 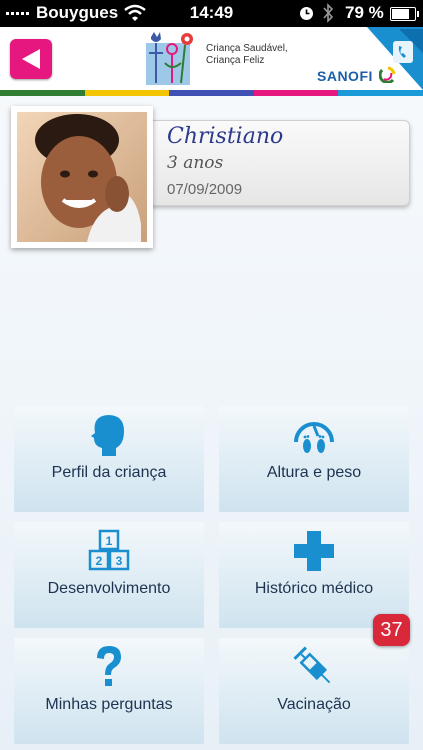 I want to click on bluetooth-icon, so click(x=328, y=13).